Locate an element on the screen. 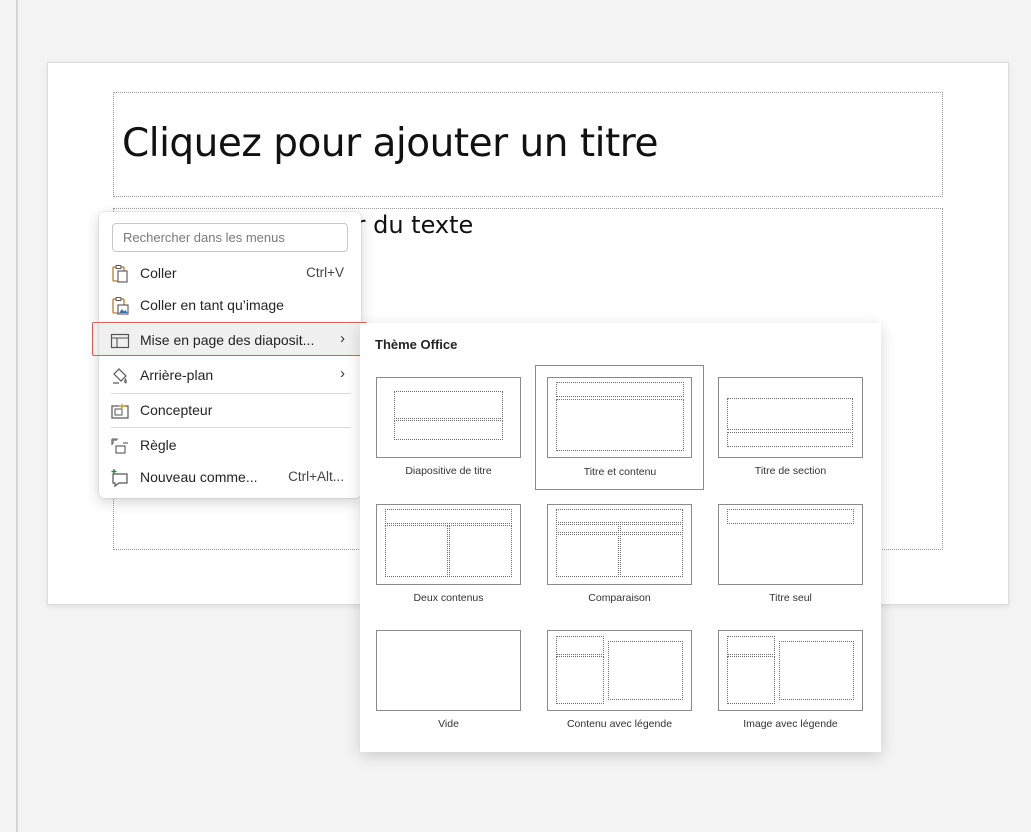 This screenshot has width=1031, height=832. title-placeholder-text: Cliquez pour ajouter un titre is located at coordinates (390, 143).